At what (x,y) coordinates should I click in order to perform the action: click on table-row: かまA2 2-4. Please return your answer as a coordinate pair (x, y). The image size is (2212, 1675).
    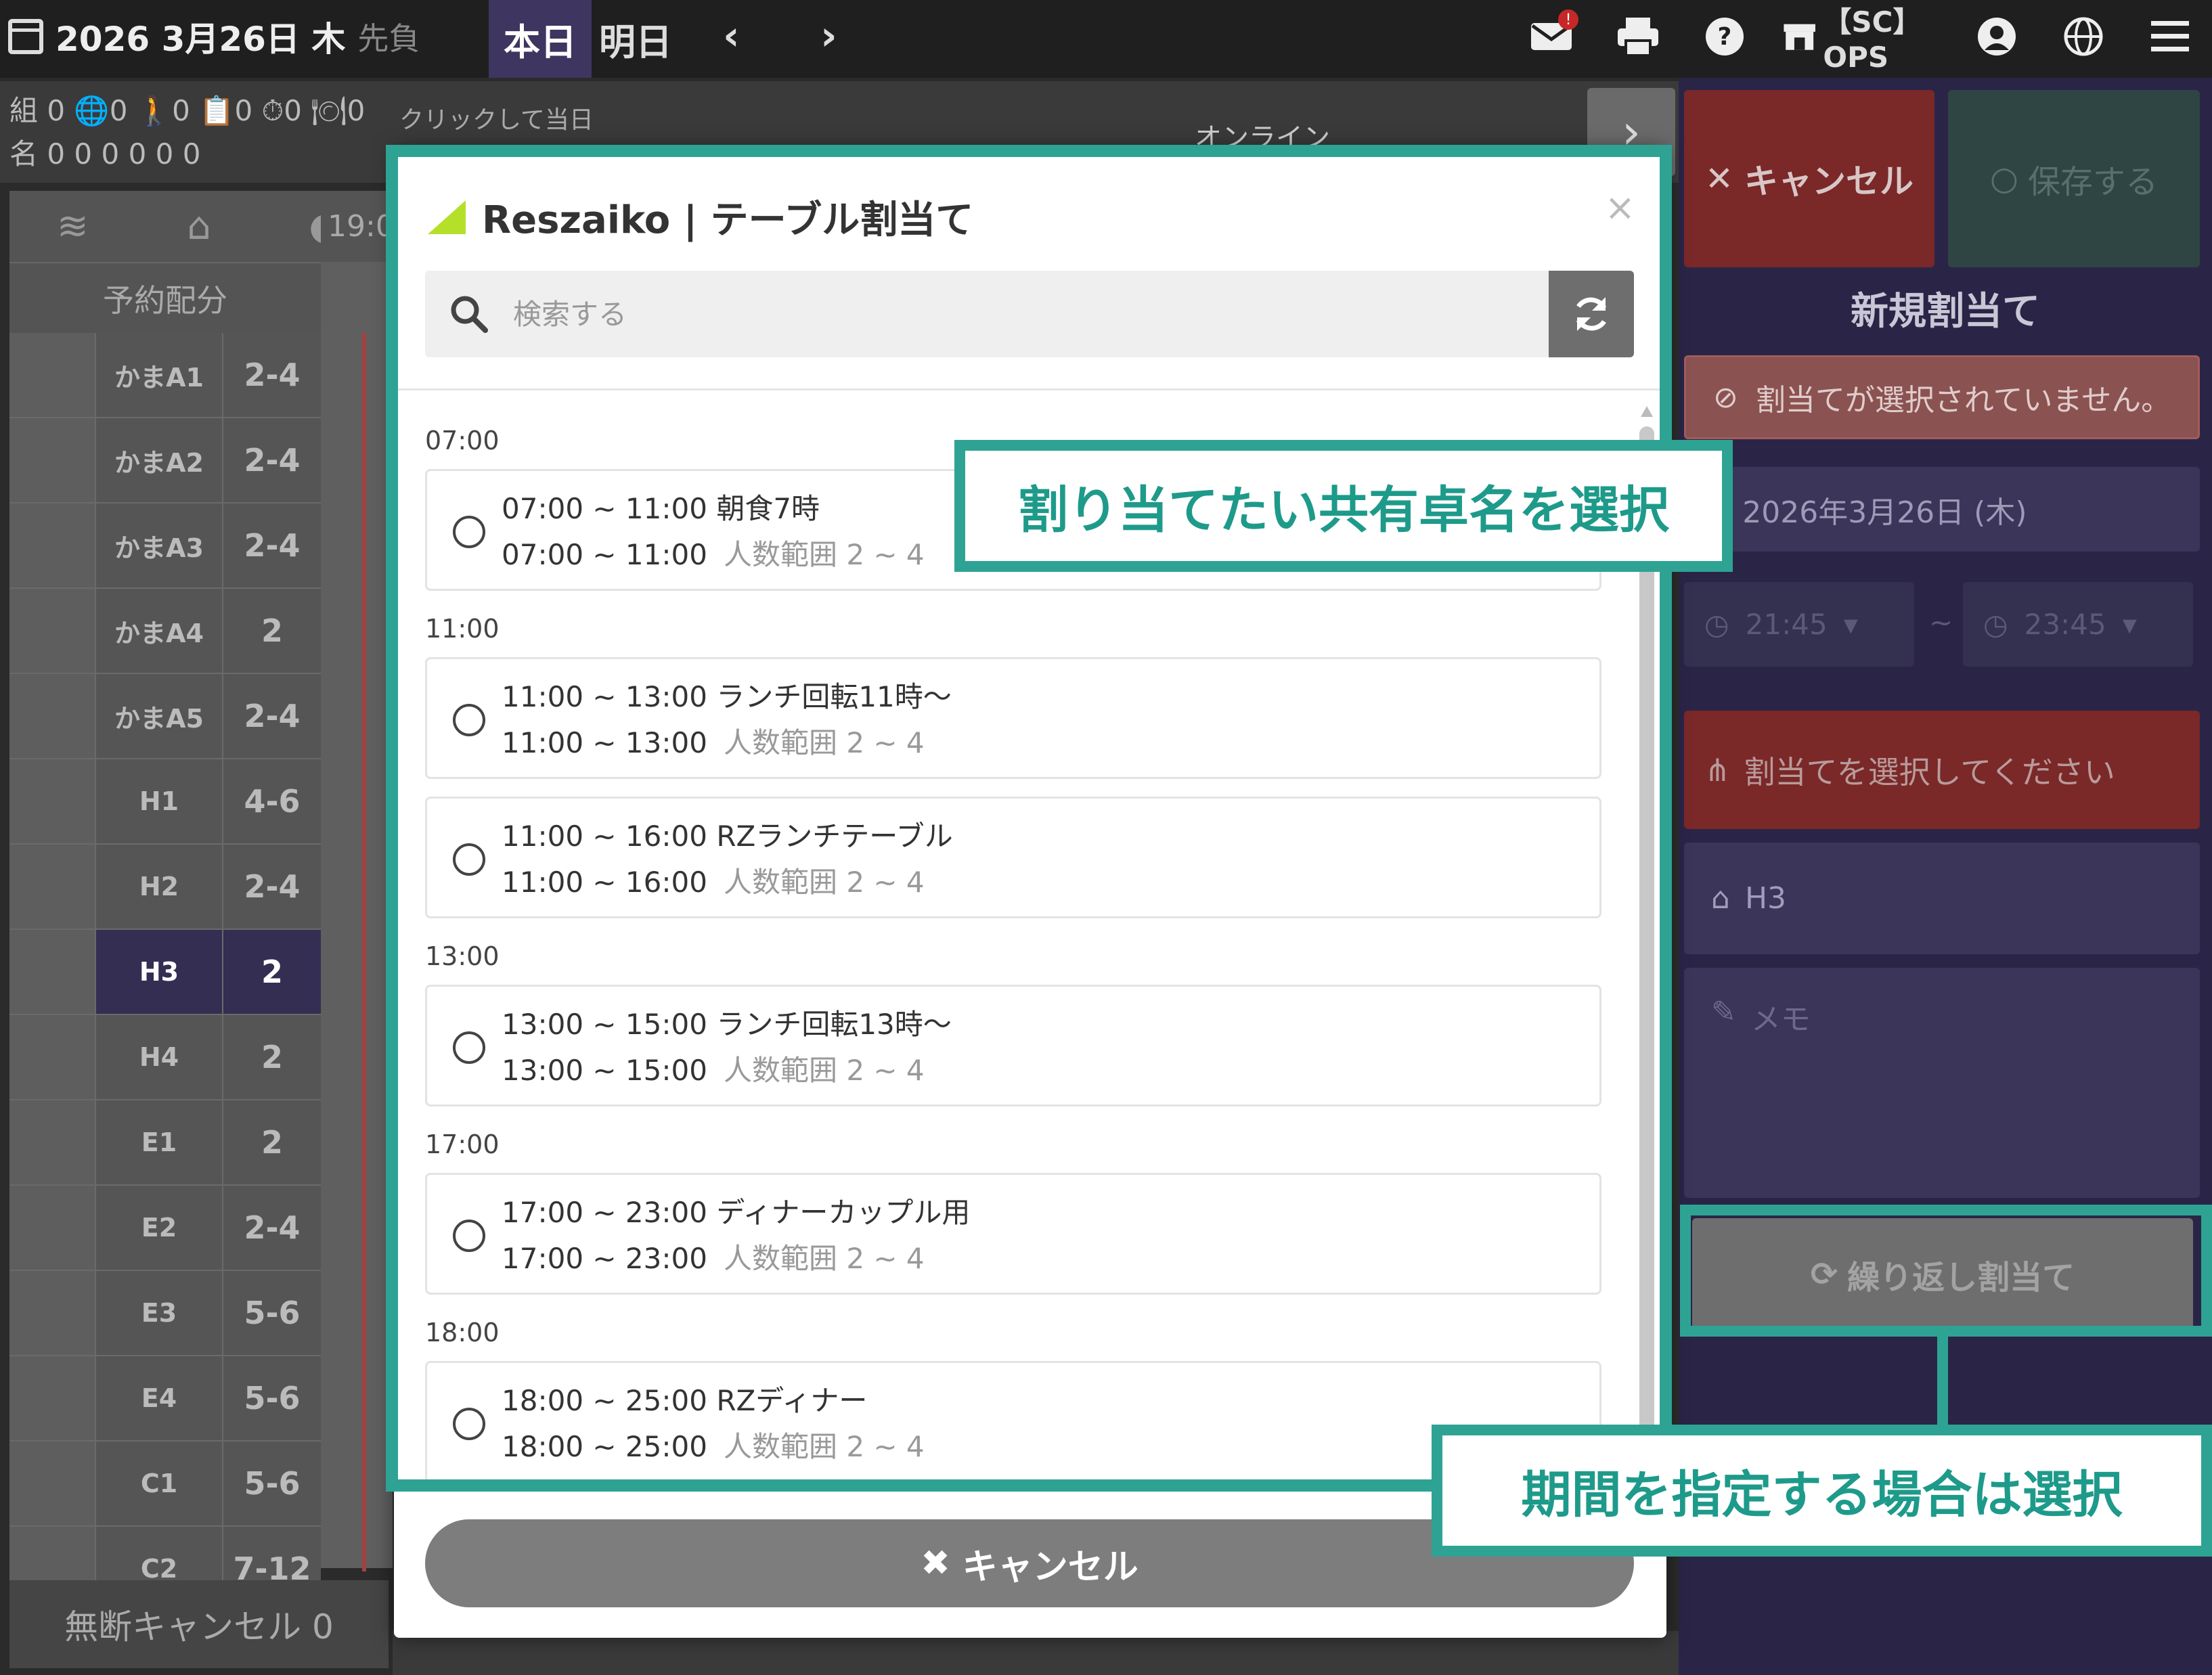
    Looking at the image, I should click on (165, 461).